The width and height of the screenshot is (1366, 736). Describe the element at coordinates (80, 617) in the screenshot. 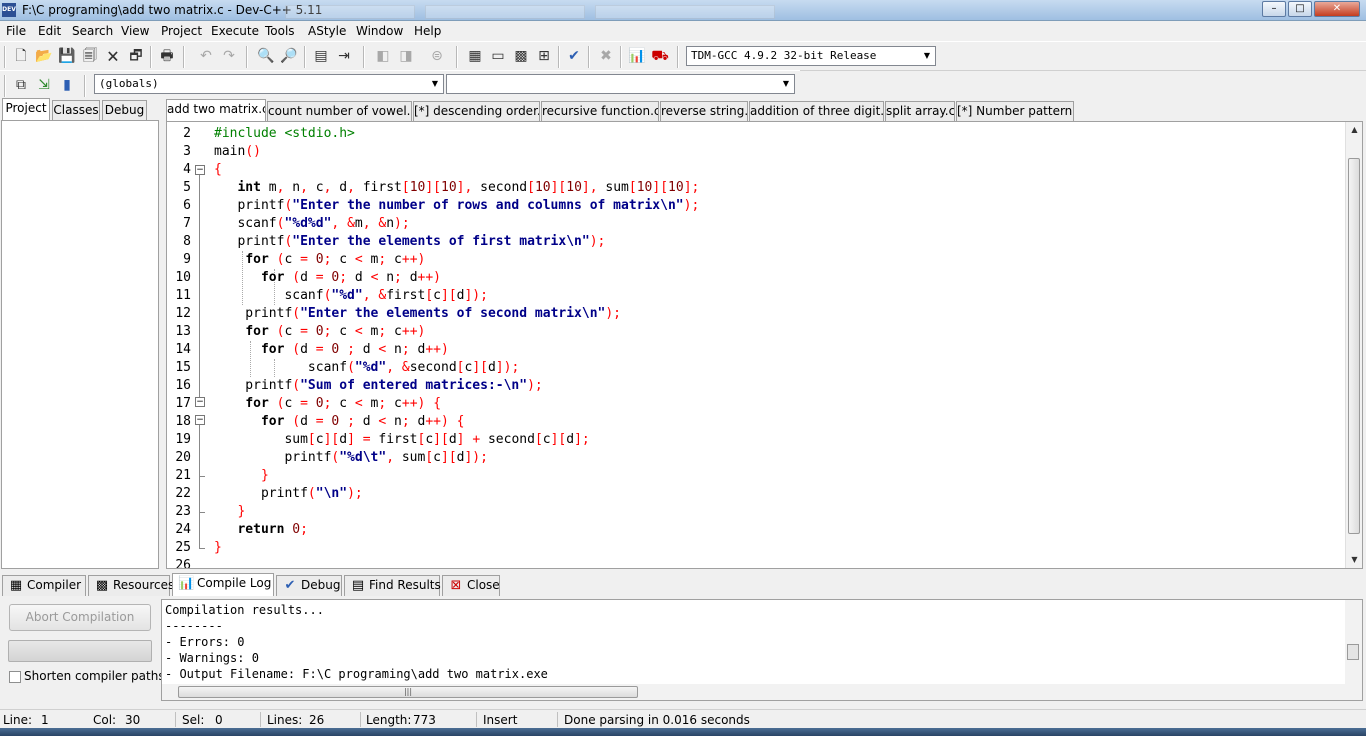

I see `abort-compilation-button: Abort Compilation` at that location.